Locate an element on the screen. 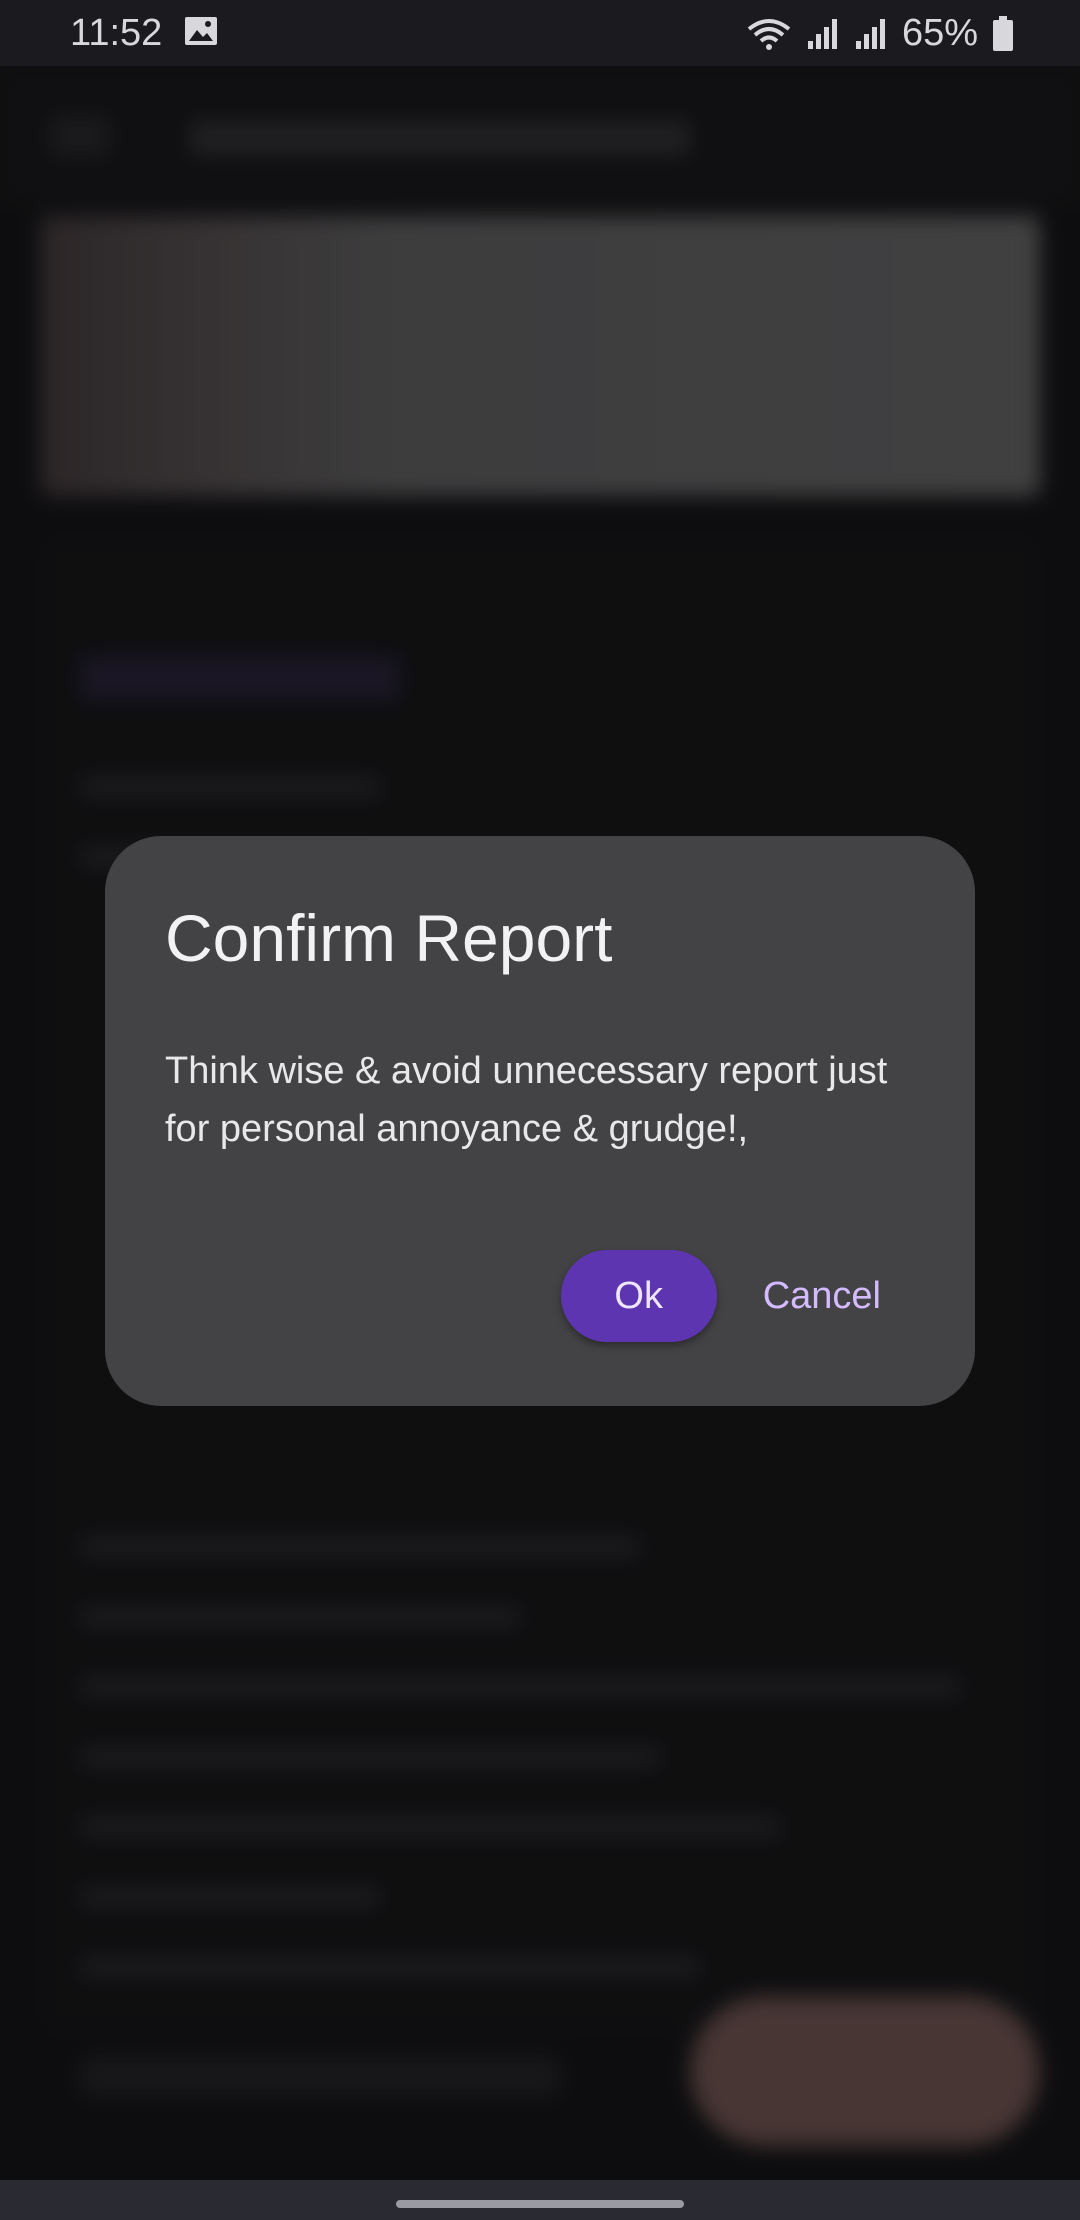  navigation-bar is located at coordinates (540, 2200).